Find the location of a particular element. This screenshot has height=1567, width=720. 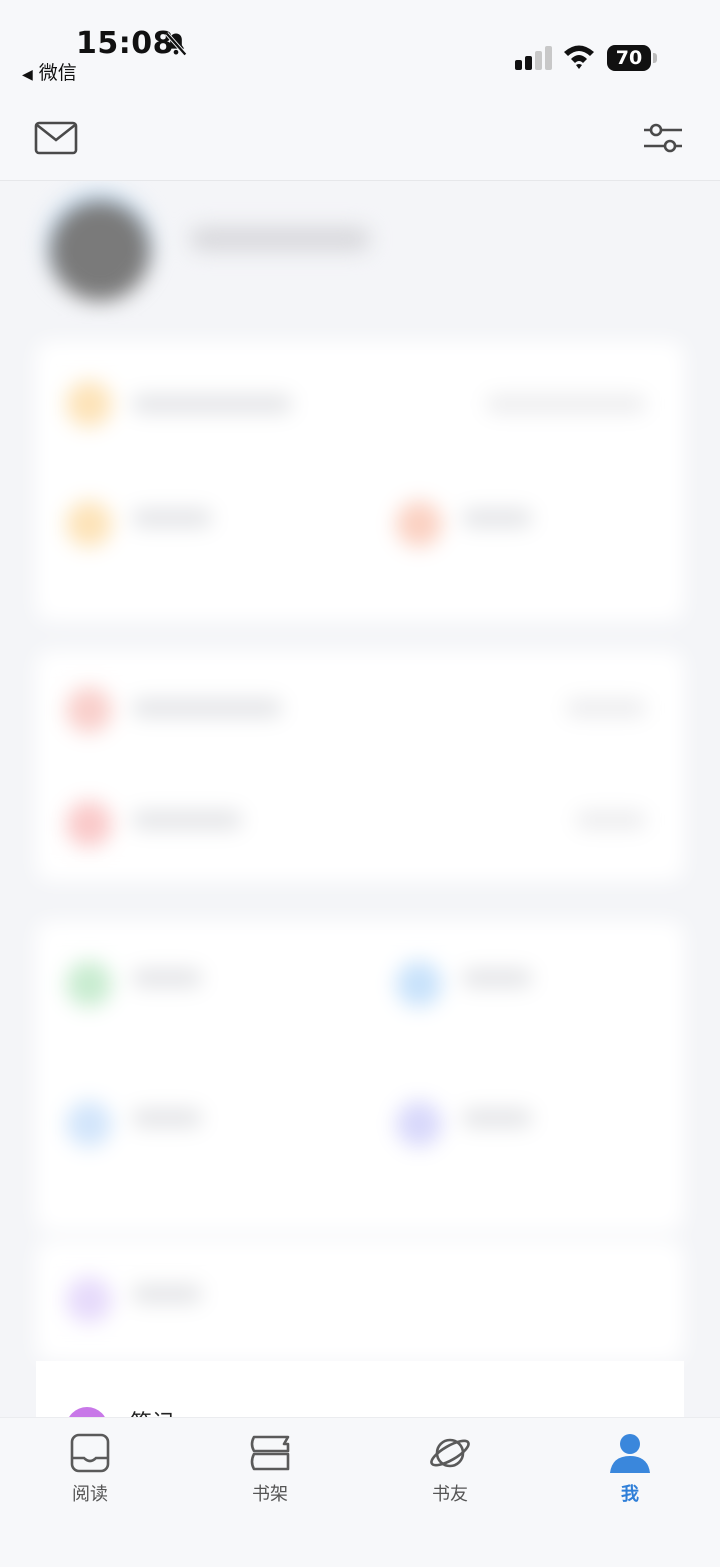

bell-muted-icon is located at coordinates (176, 44).